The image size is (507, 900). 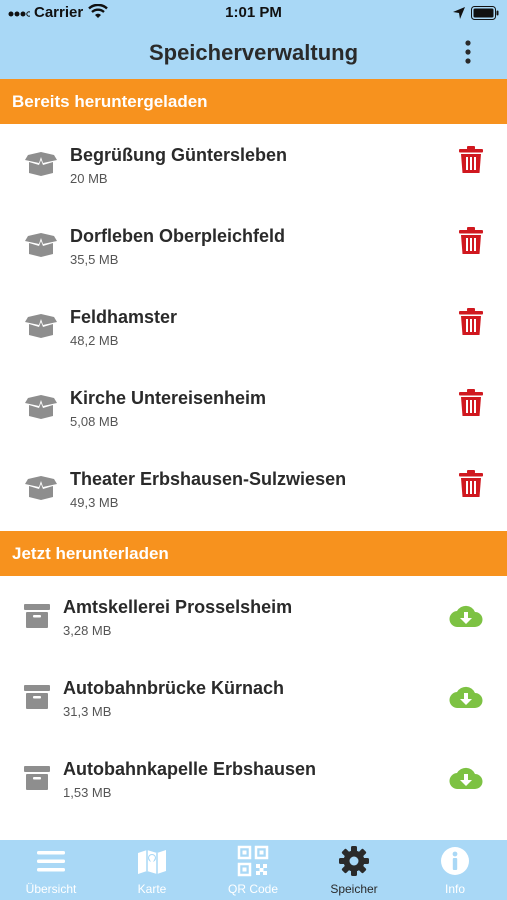 I want to click on item-size: 31,3 MB, so click(x=87, y=711).